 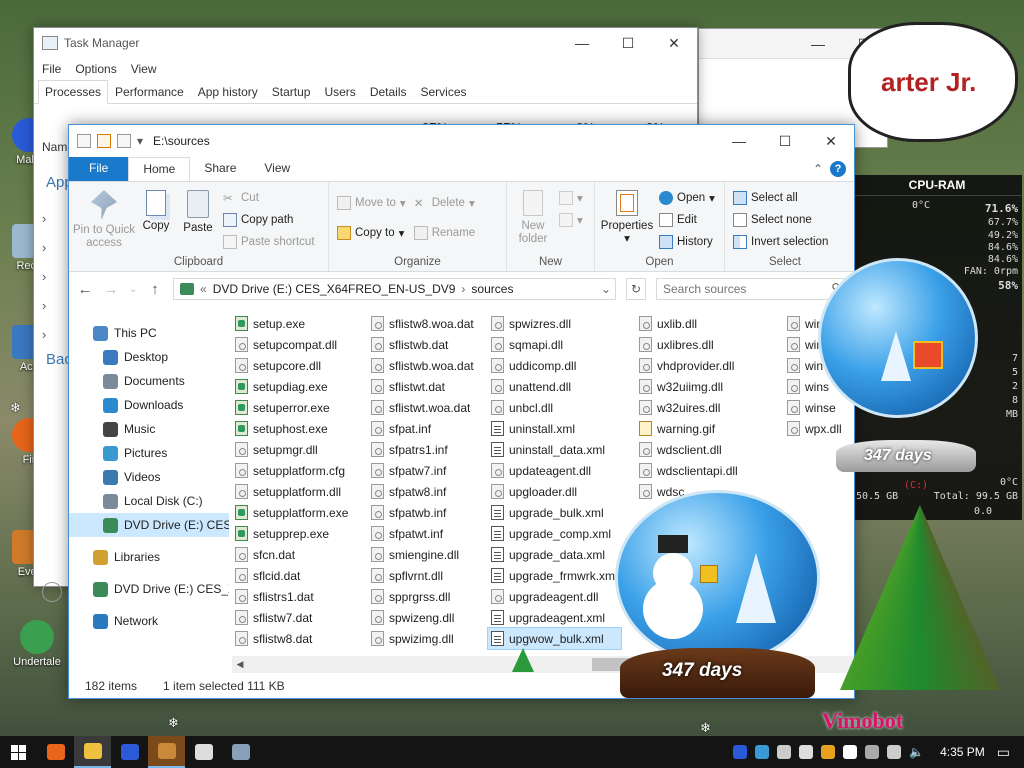 What do you see at coordinates (422, 575) in the screenshot?
I see `file-item: spflvrnt.dll` at bounding box center [422, 575].